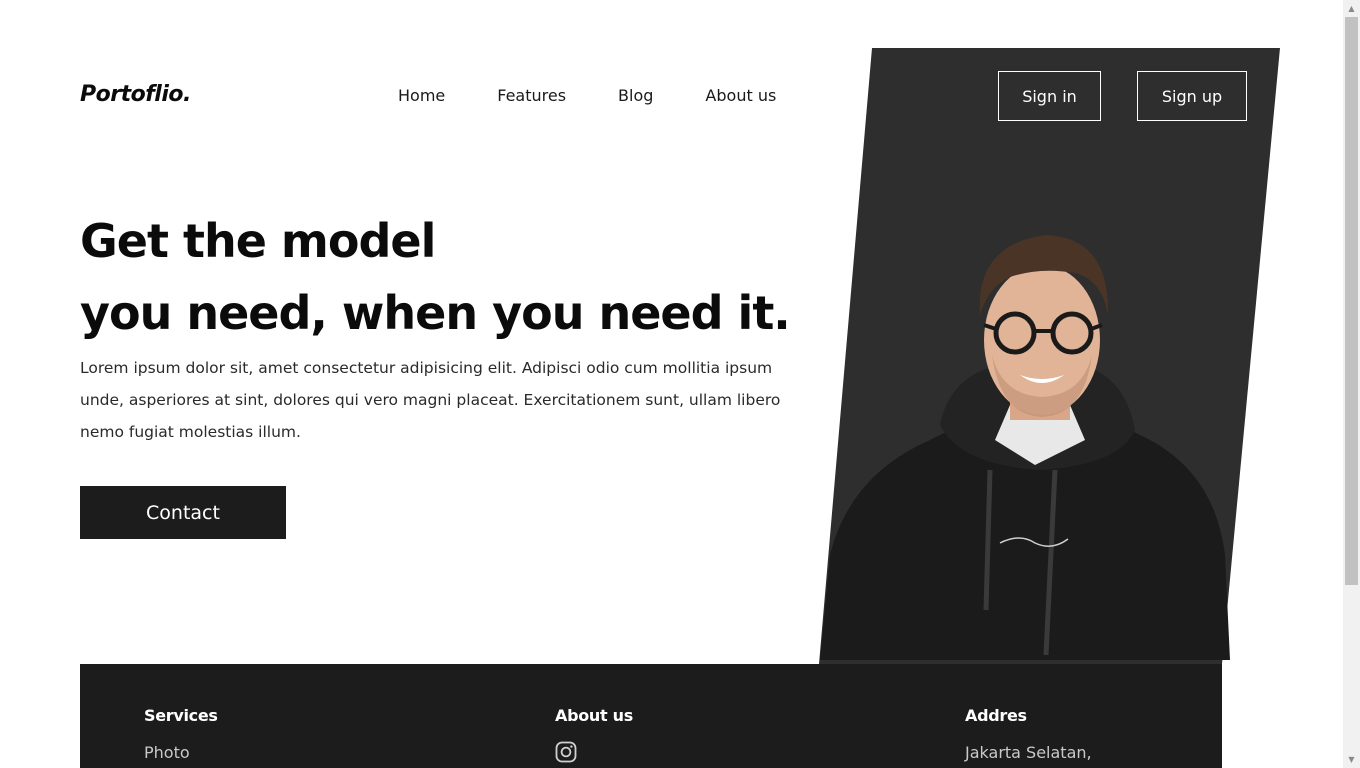 This screenshot has width=1360, height=768. I want to click on footer-address-line: Jakarta Selatan,, so click(1028, 752).